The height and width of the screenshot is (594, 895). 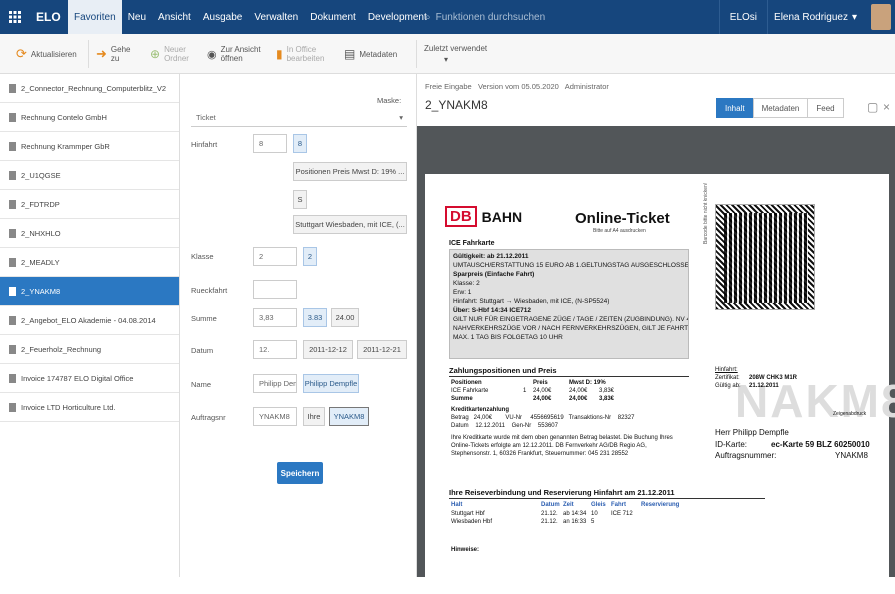 I want to click on tab-inhalt: Inhalt, so click(x=735, y=108).